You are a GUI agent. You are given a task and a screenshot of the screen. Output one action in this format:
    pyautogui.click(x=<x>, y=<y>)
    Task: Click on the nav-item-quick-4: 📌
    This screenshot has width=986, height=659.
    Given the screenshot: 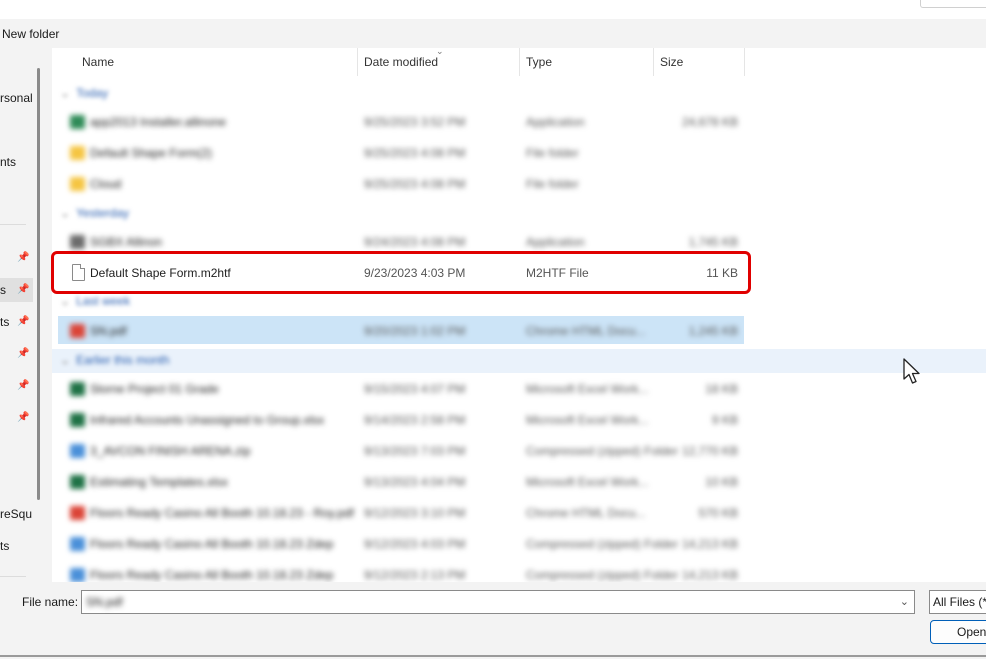 What is the action you would take?
    pyautogui.click(x=16, y=354)
    